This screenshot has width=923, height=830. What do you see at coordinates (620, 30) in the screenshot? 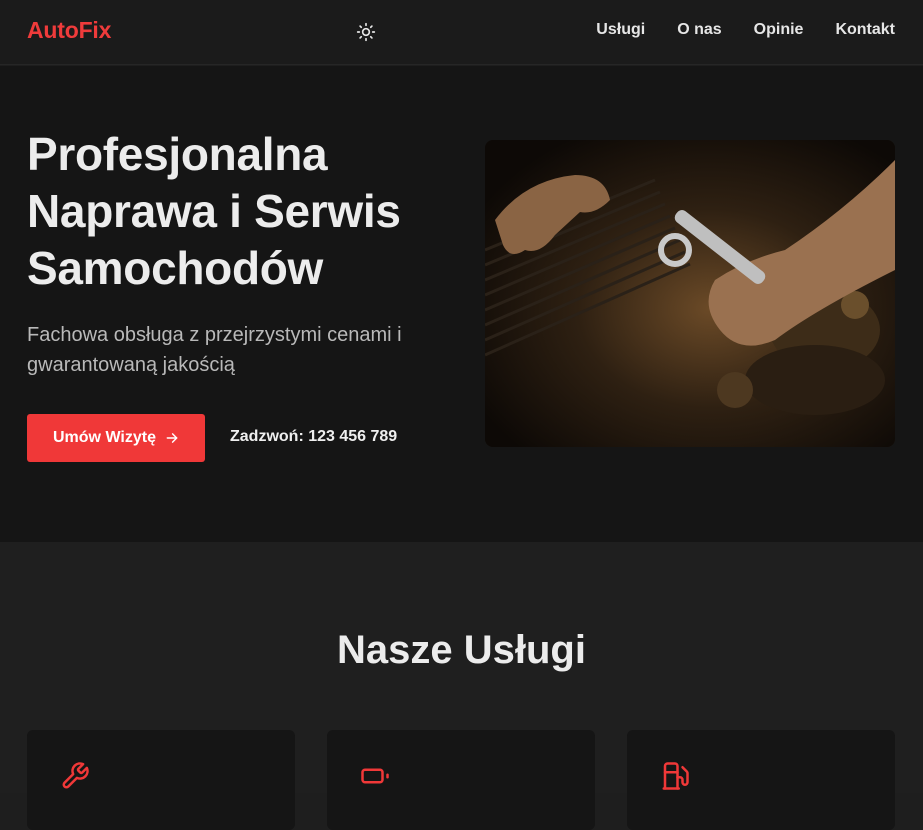
I see `nav-link-uslugi: Usługi` at bounding box center [620, 30].